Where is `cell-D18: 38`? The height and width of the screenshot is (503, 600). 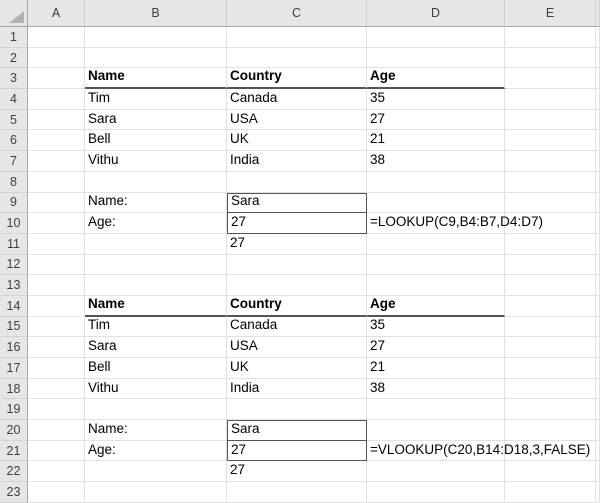 cell-D18: 38 is located at coordinates (436, 389).